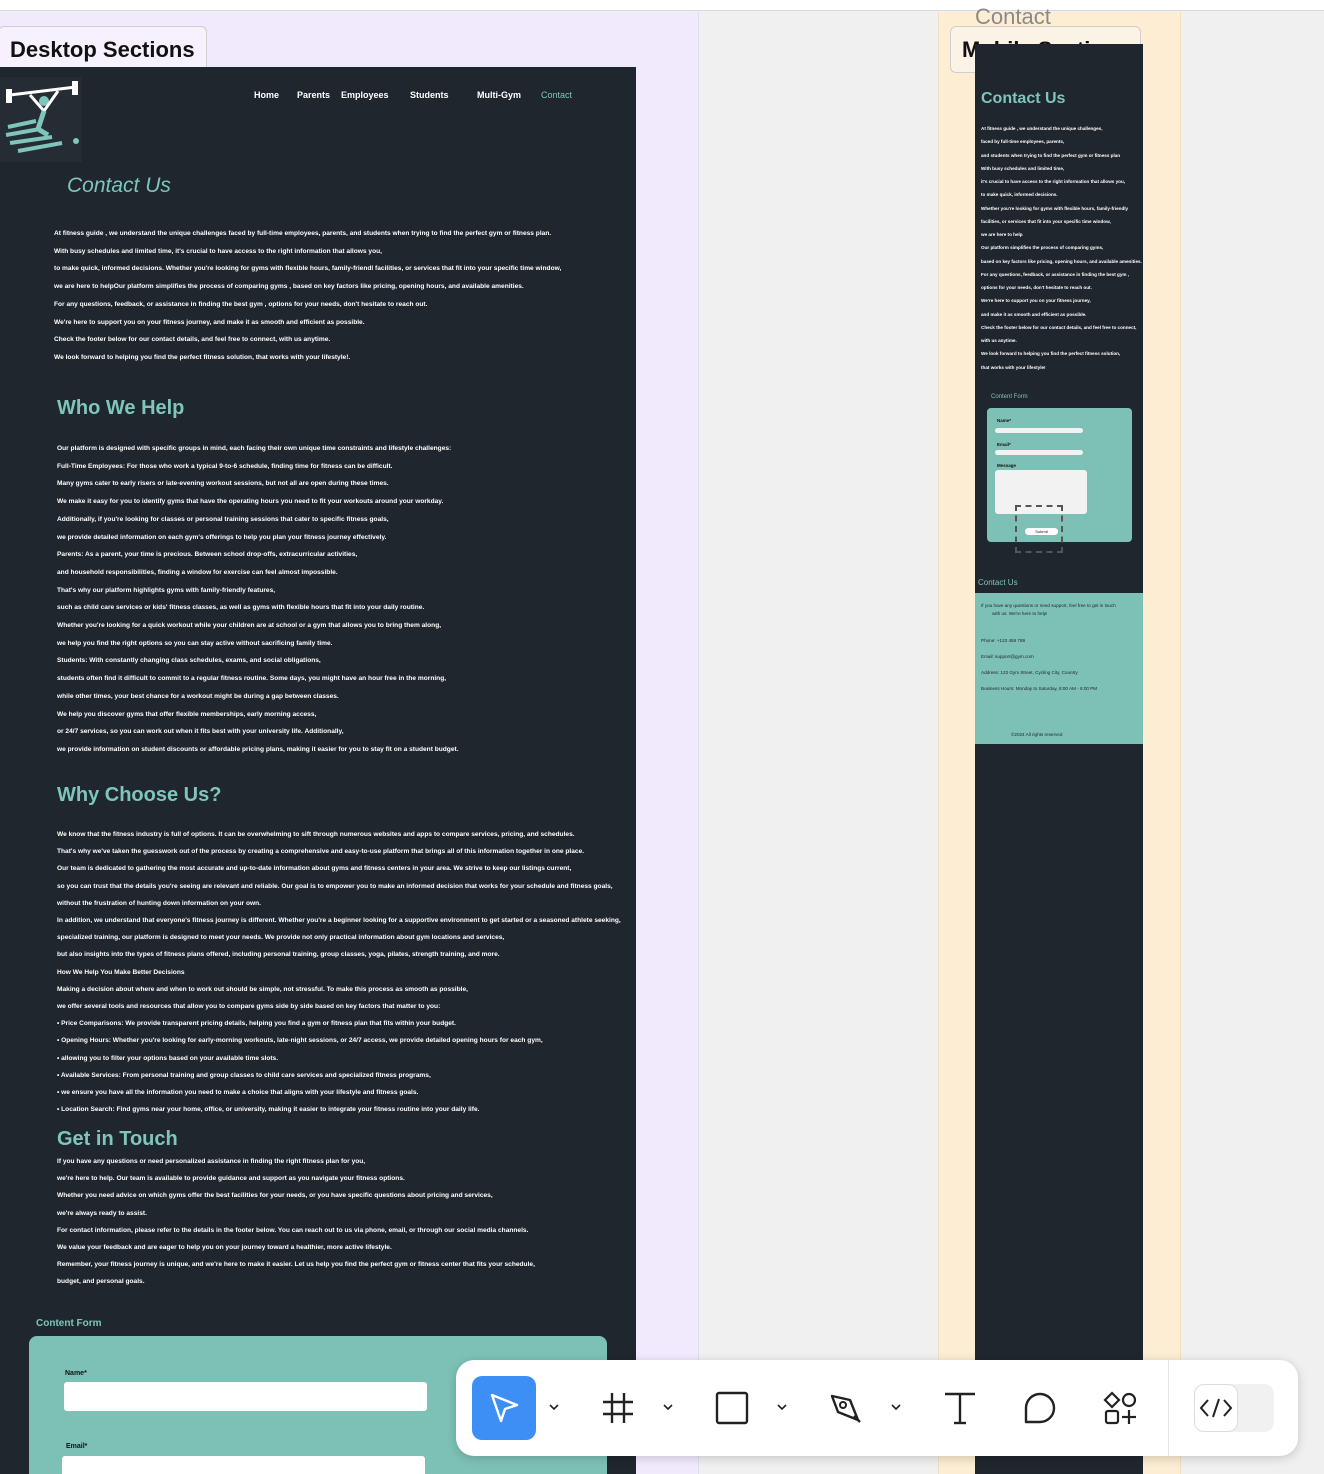  Describe the element at coordinates (69, 1323) in the screenshot. I see `content-form-title: Content Form` at that location.